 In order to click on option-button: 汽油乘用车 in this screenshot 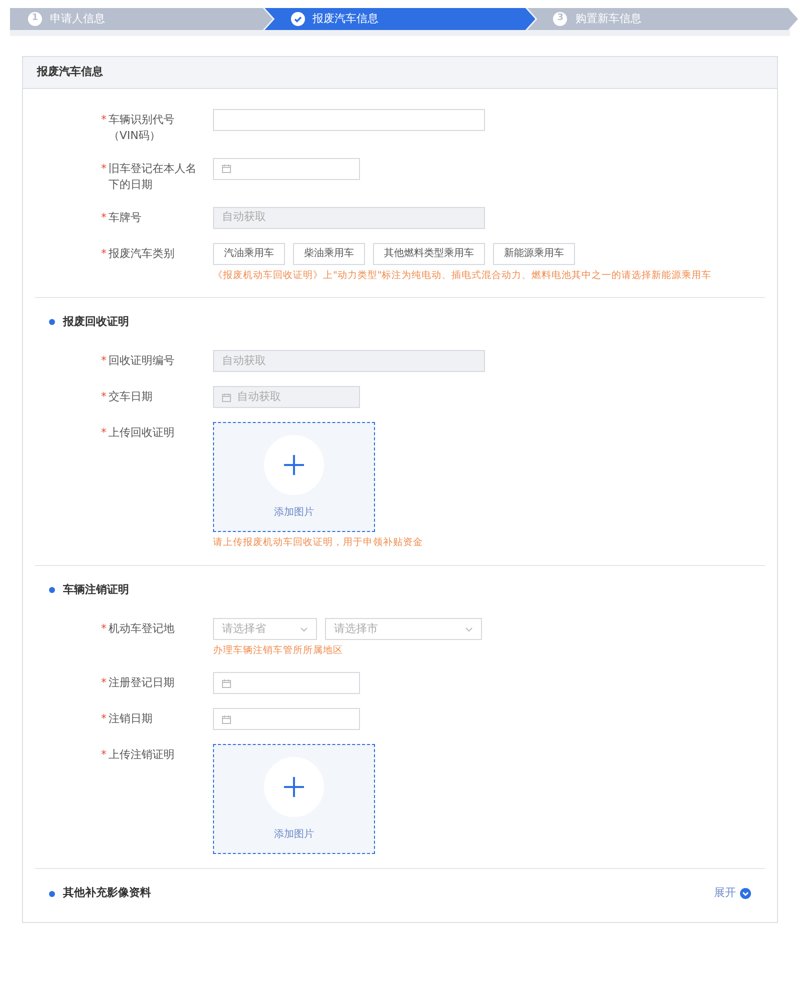, I will do `click(249, 253)`.